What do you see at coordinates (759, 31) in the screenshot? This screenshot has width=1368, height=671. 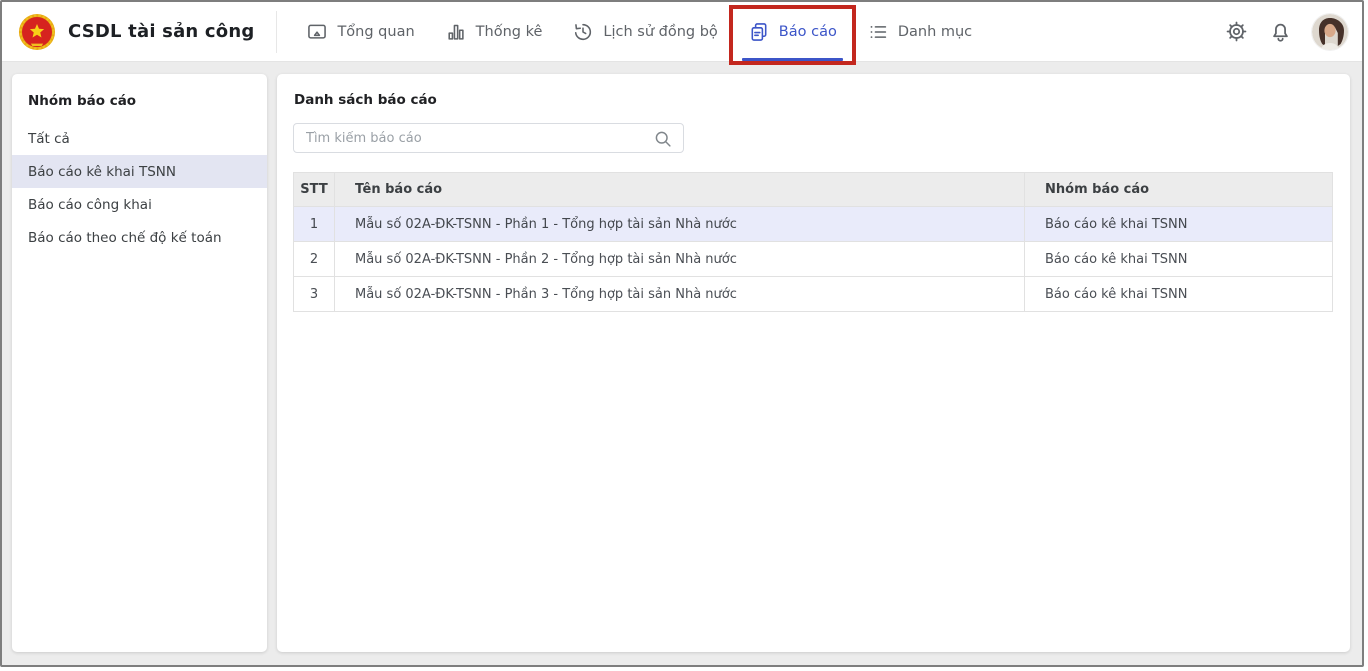 I see `reports-icon` at bounding box center [759, 31].